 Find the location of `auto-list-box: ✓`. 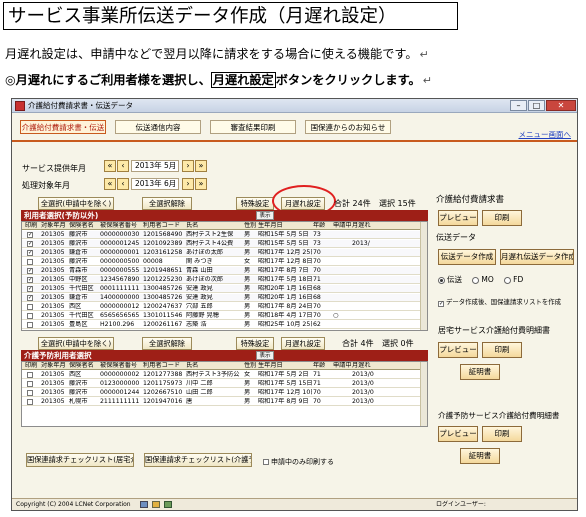

auto-list-box: ✓ is located at coordinates (441, 304).